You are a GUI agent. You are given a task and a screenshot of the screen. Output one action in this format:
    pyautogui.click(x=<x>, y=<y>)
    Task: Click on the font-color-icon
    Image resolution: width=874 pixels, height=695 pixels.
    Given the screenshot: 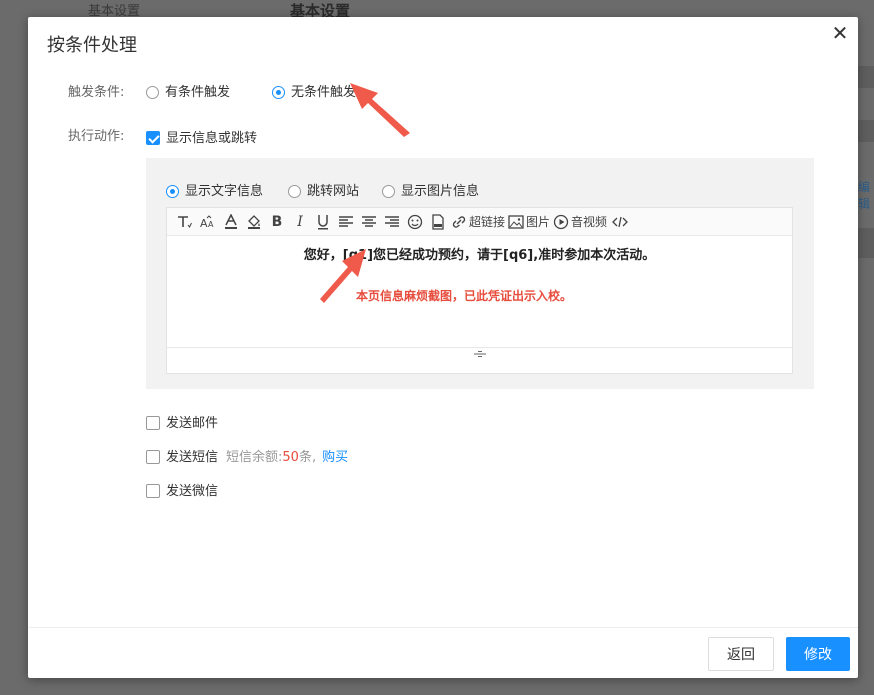 What is the action you would take?
    pyautogui.click(x=231, y=222)
    